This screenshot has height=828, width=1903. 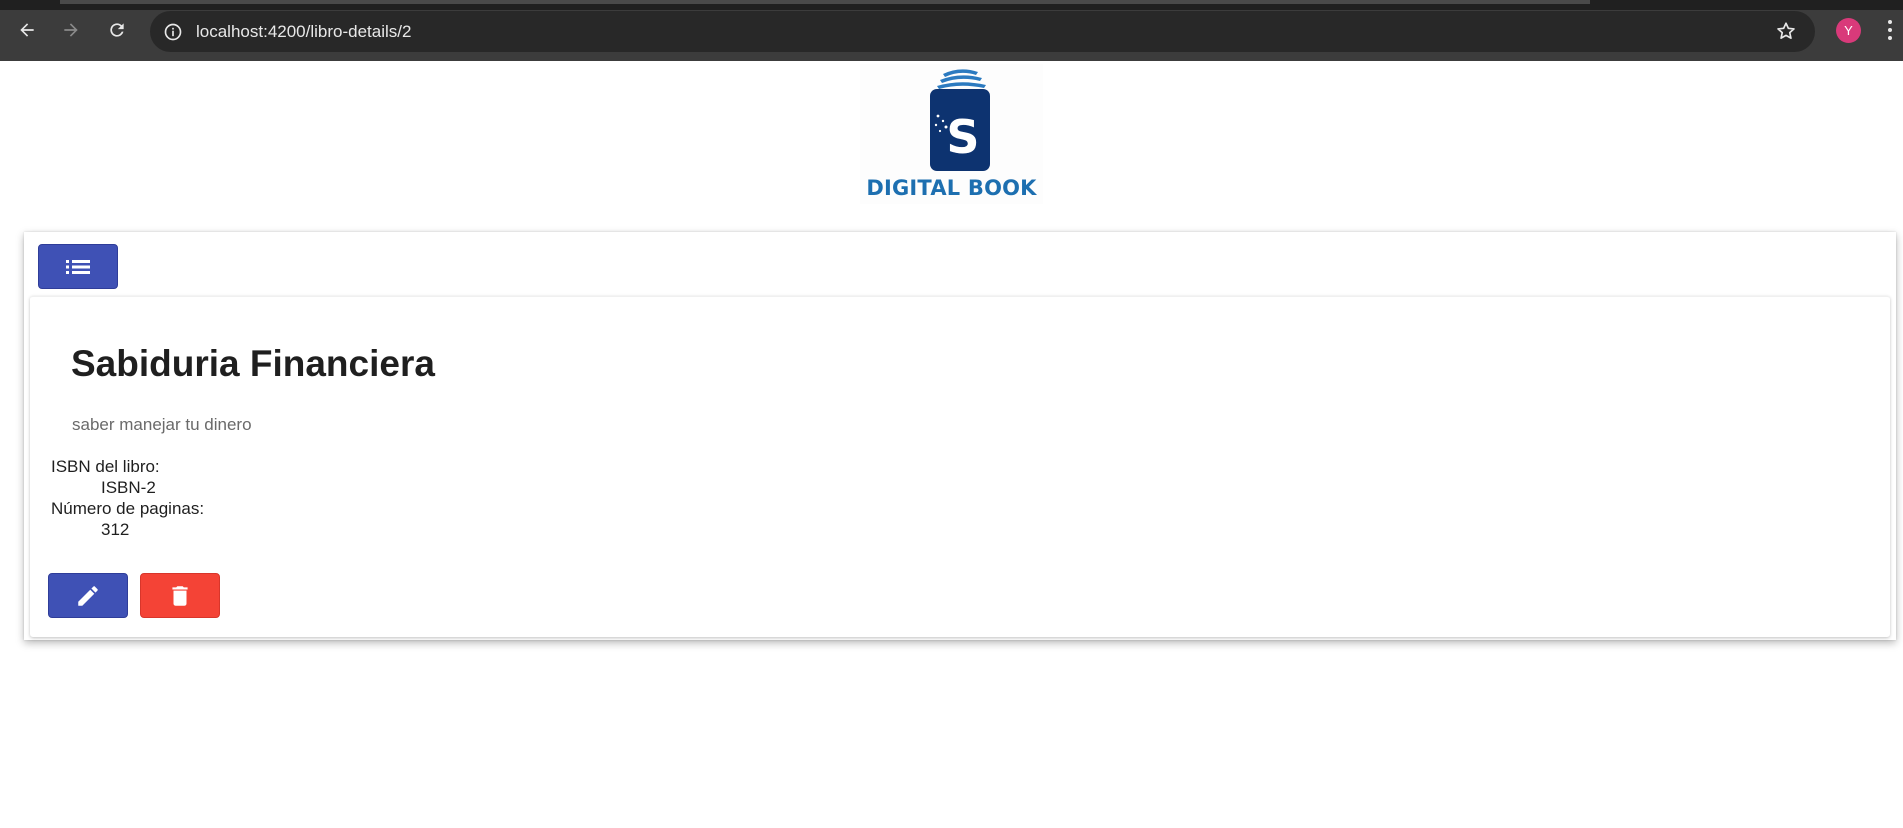 I want to click on list-icon, so click(x=78, y=266).